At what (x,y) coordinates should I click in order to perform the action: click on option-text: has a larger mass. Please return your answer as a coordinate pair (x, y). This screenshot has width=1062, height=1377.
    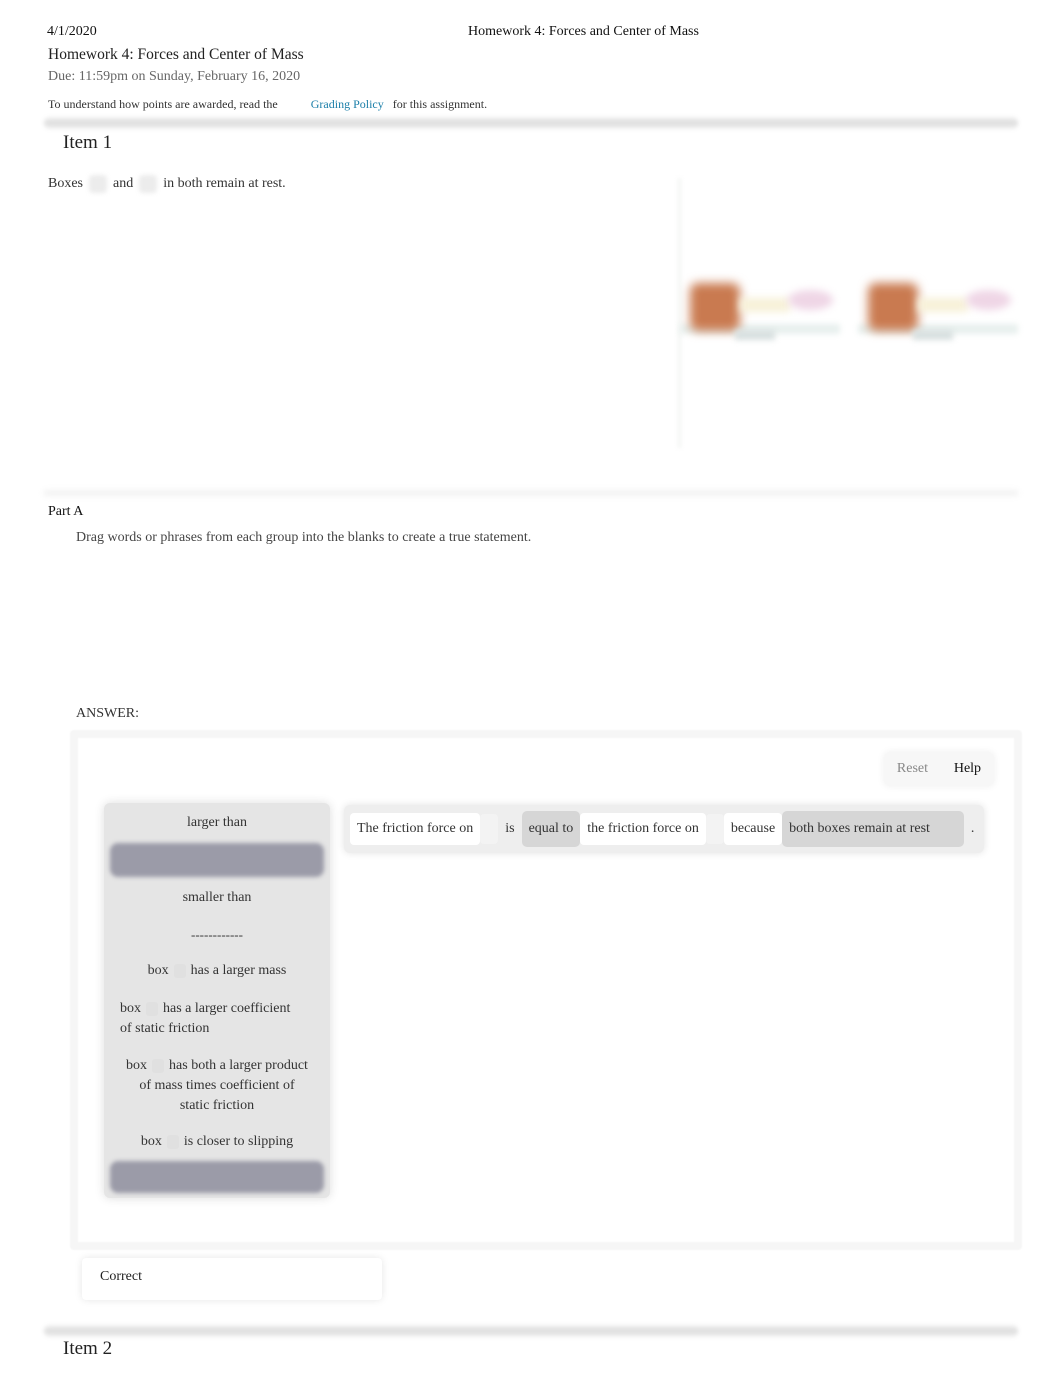
    Looking at the image, I should click on (238, 970).